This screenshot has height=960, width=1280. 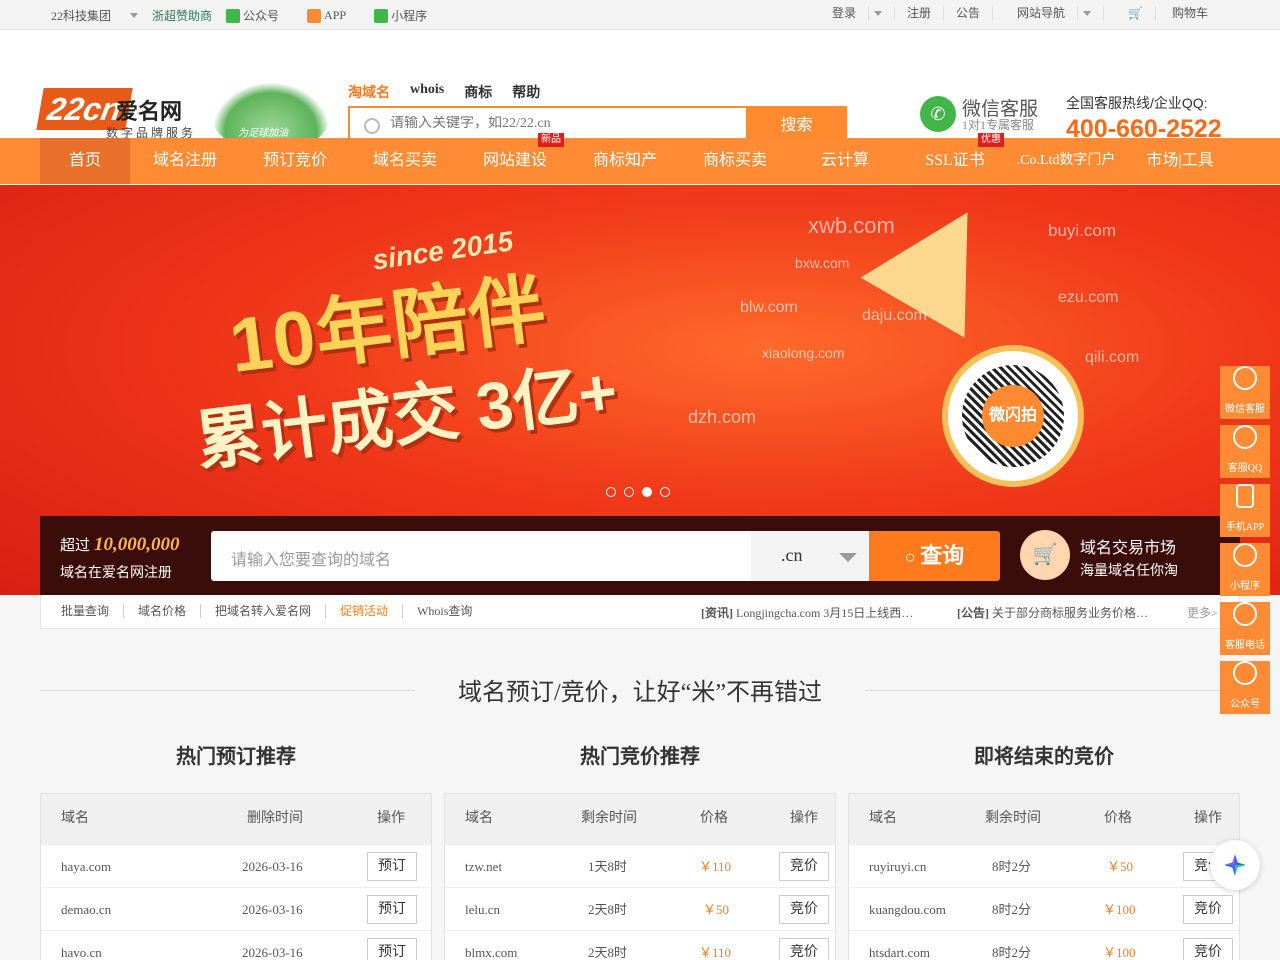 I want to click on qq-icon, so click(x=1245, y=437).